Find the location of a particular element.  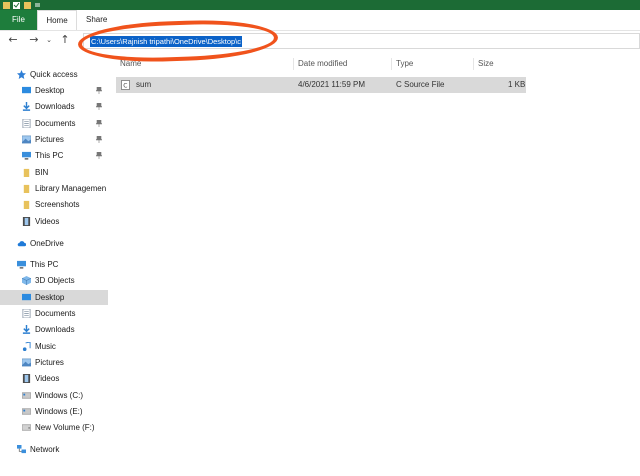

nav-item-3d-objects: 3D Objects is located at coordinates (54, 280).